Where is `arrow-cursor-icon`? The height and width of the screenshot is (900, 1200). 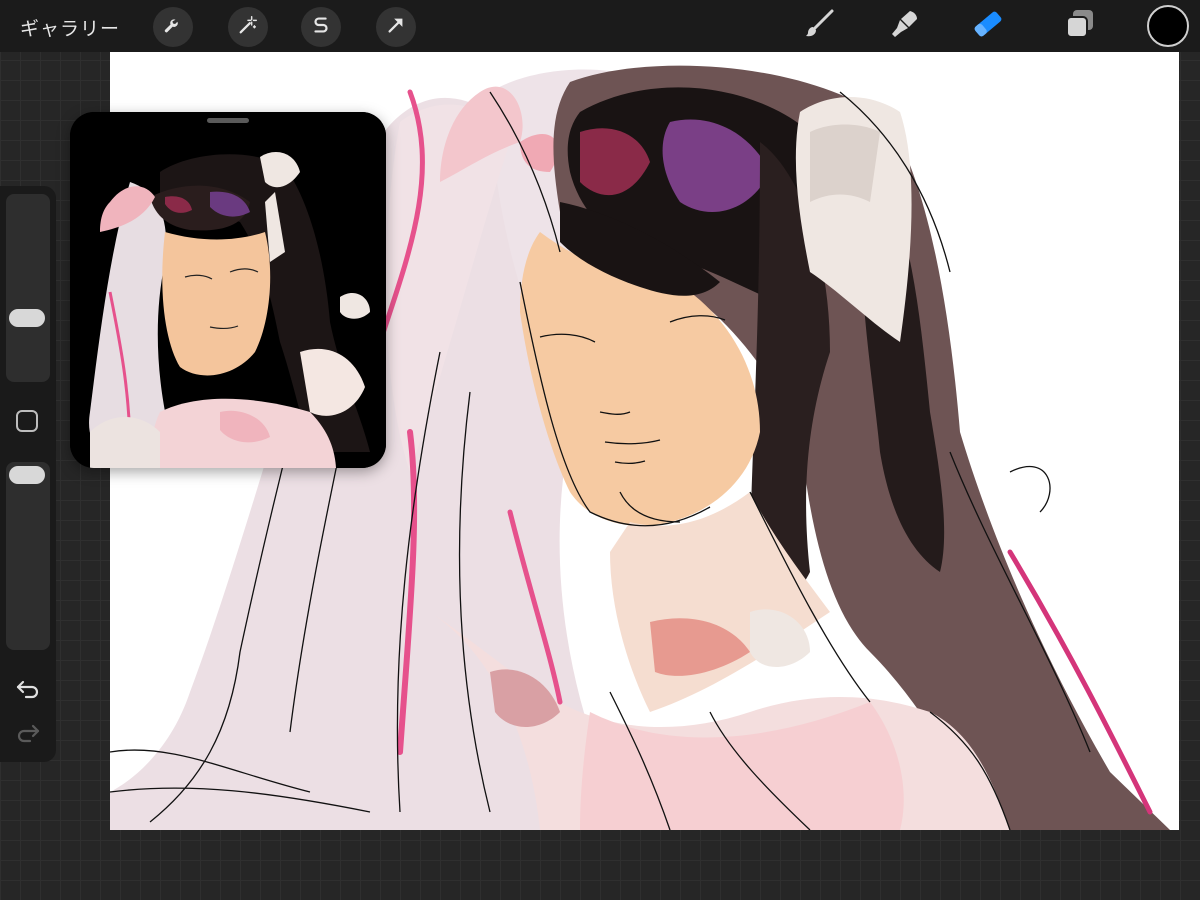 arrow-cursor-icon is located at coordinates (396, 27).